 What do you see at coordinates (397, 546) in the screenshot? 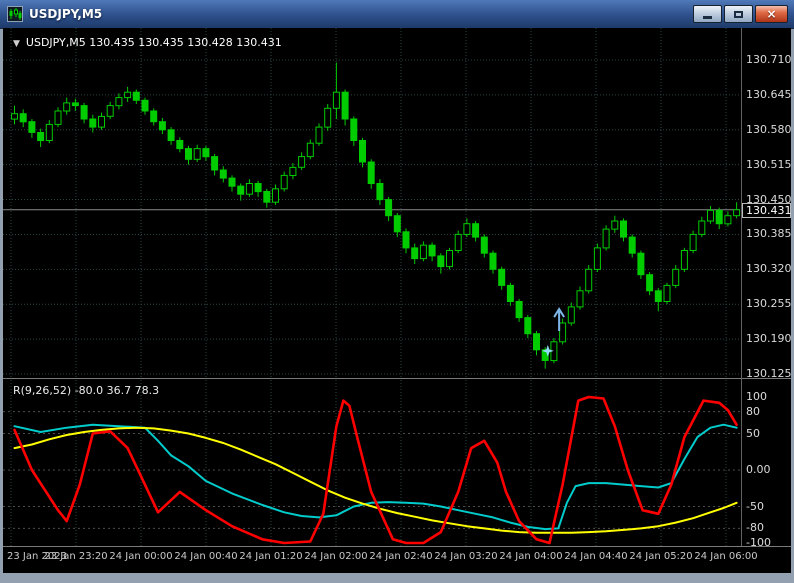
I see `time-axis-separator` at bounding box center [397, 546].